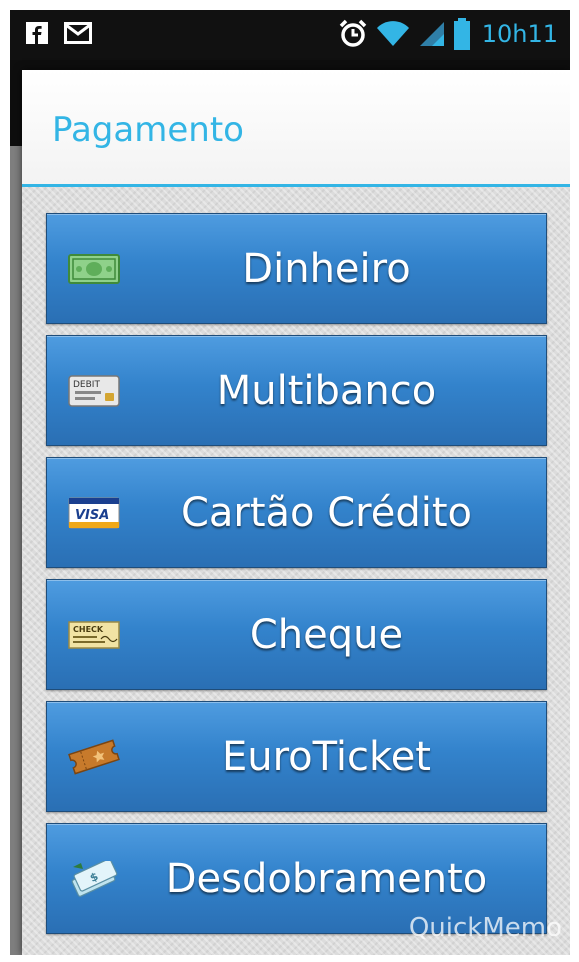  What do you see at coordinates (392, 33) in the screenshot?
I see `wifi-icon` at bounding box center [392, 33].